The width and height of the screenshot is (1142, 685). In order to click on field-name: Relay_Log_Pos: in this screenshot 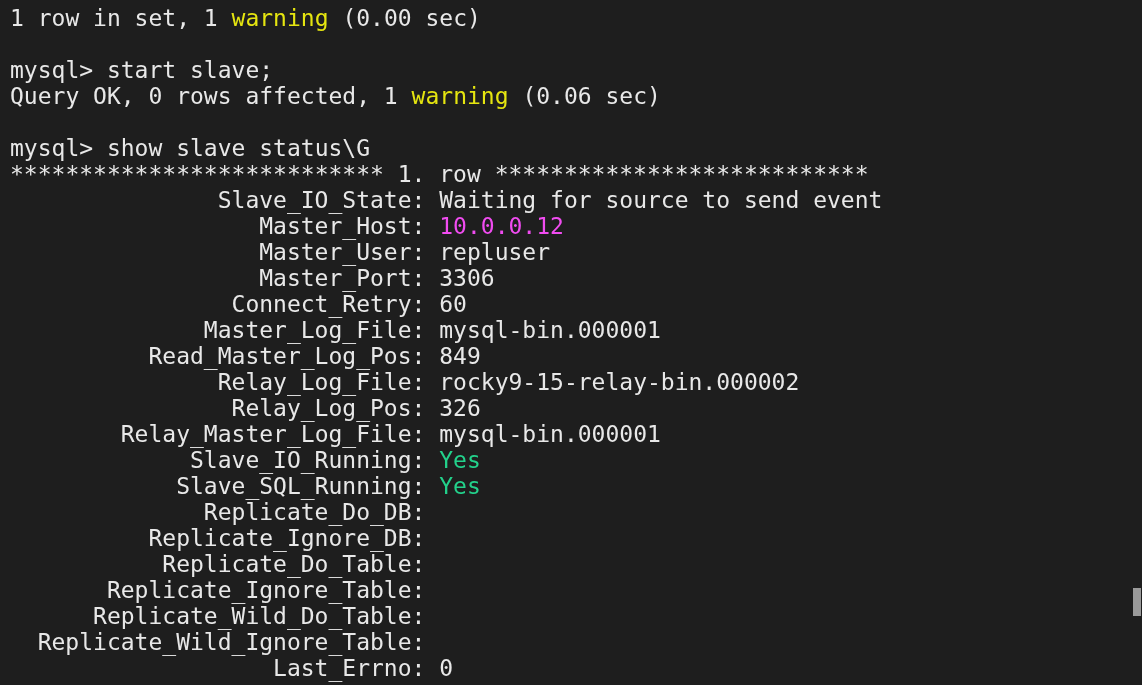, I will do `click(328, 408)`.